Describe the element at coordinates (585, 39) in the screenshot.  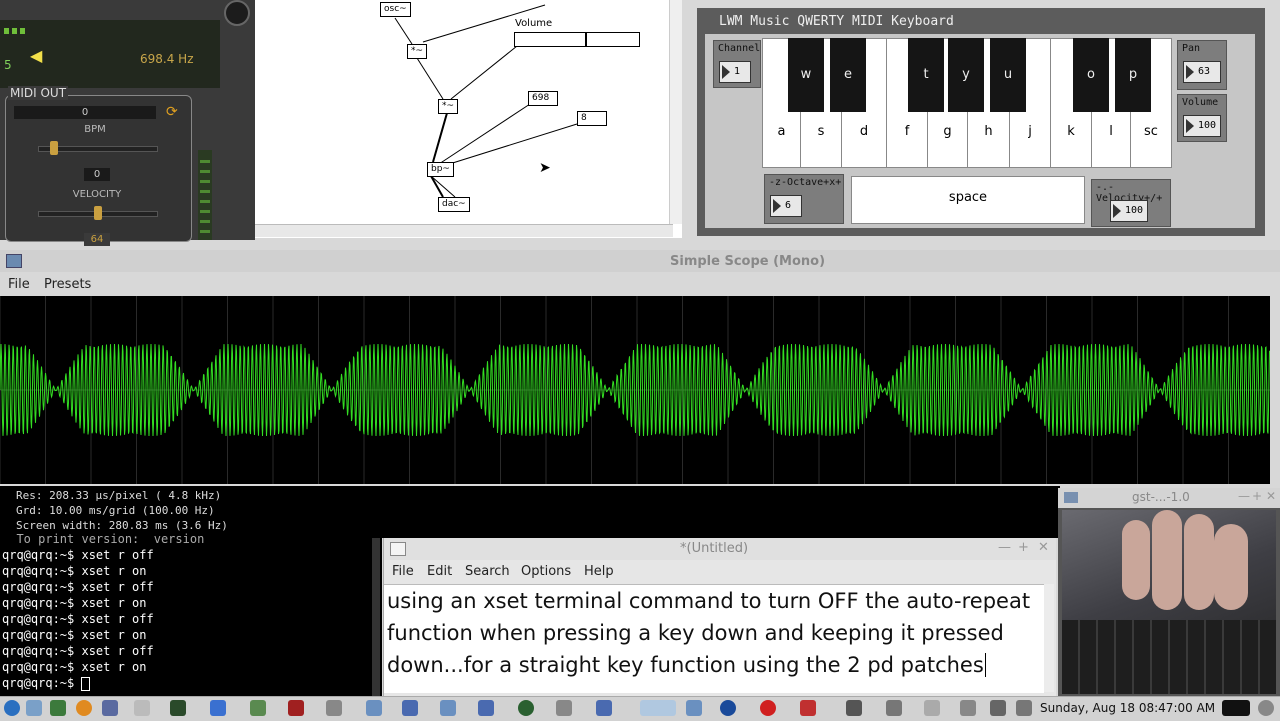
I see `volume-slider-thumb` at that location.